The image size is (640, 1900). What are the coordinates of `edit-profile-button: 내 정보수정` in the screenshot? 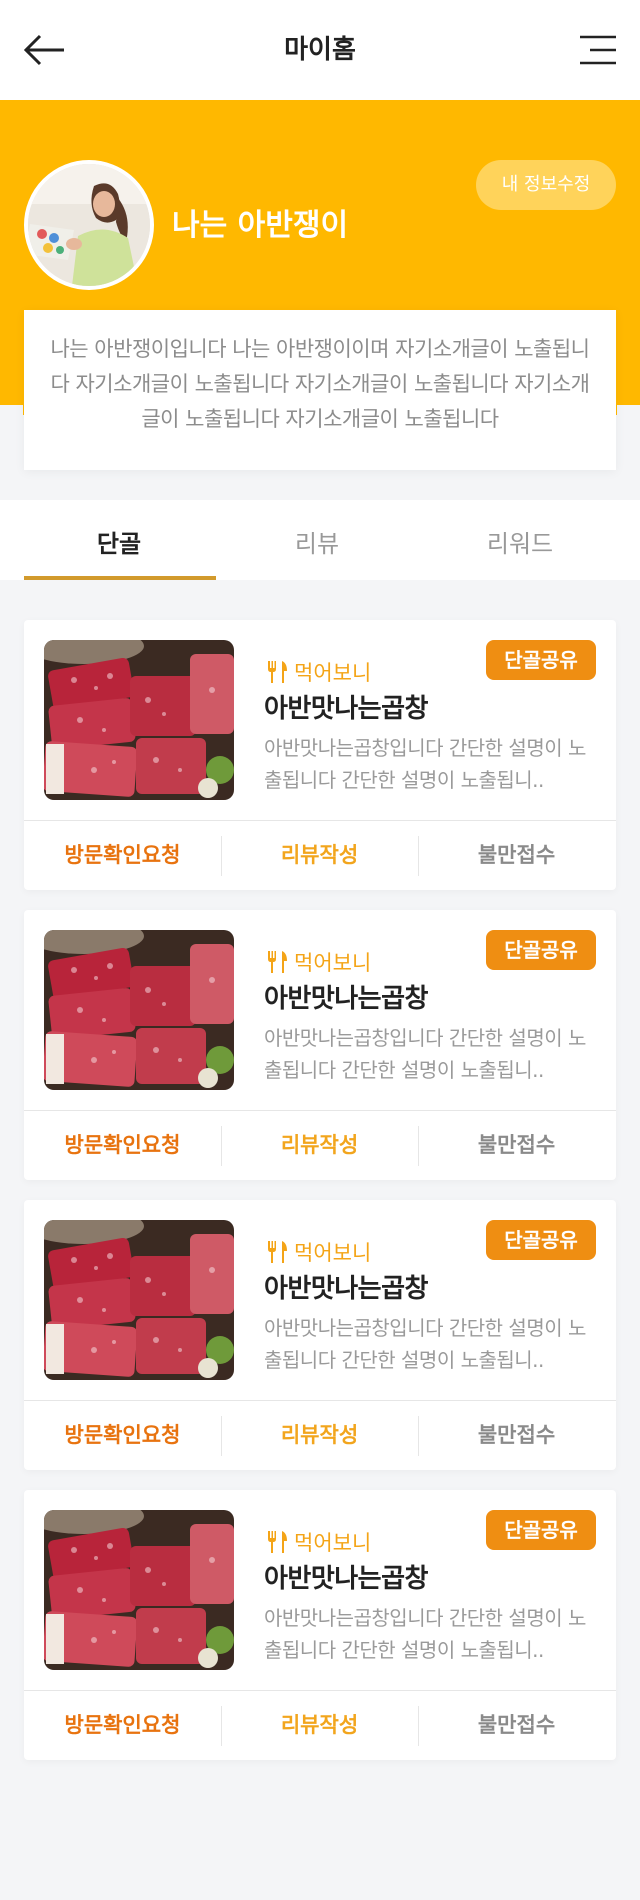 It's located at (546, 185).